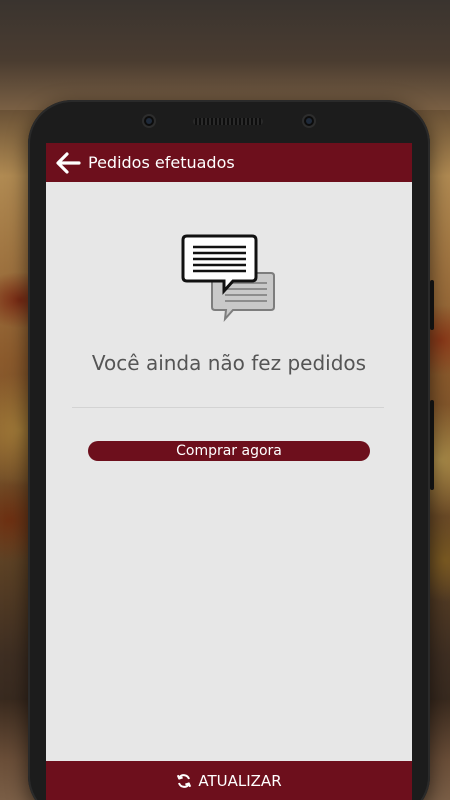 The width and height of the screenshot is (450, 800). What do you see at coordinates (225, 55) in the screenshot?
I see `background-top` at bounding box center [225, 55].